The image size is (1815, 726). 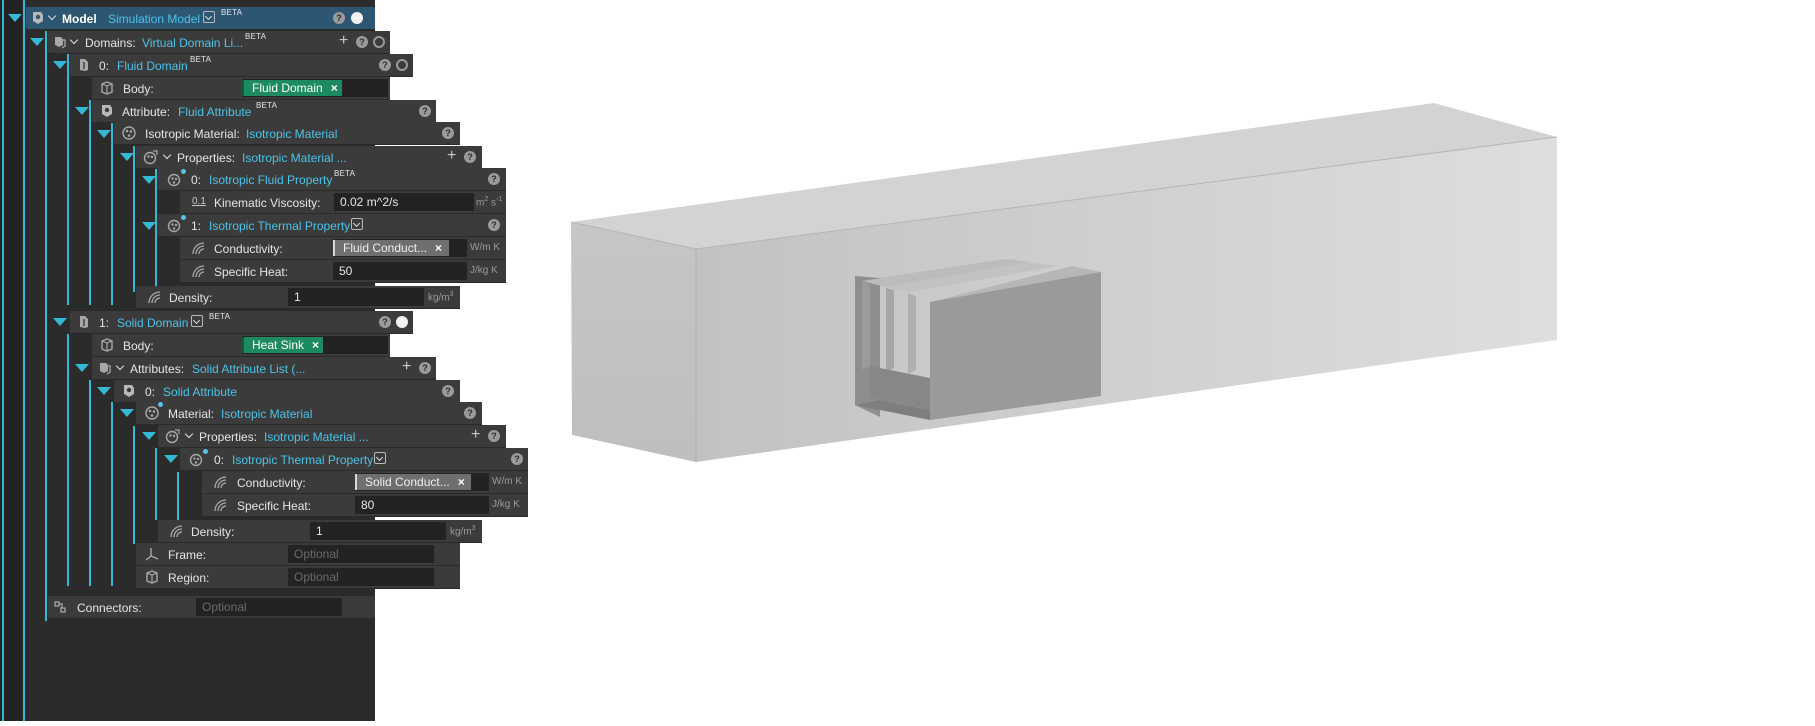 I want to click on fluid-property-row: 0: Isotropic Fluid Property BETA ?, so click(x=332, y=179).